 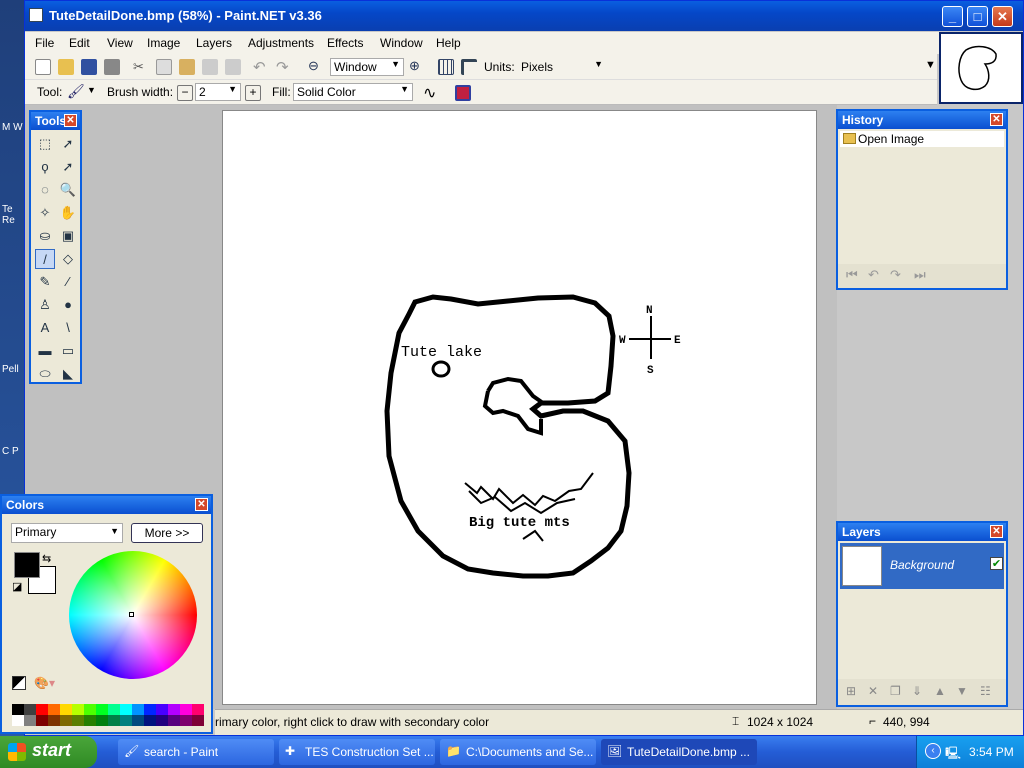 I want to click on more-colors-button: More >>, so click(x=167, y=533).